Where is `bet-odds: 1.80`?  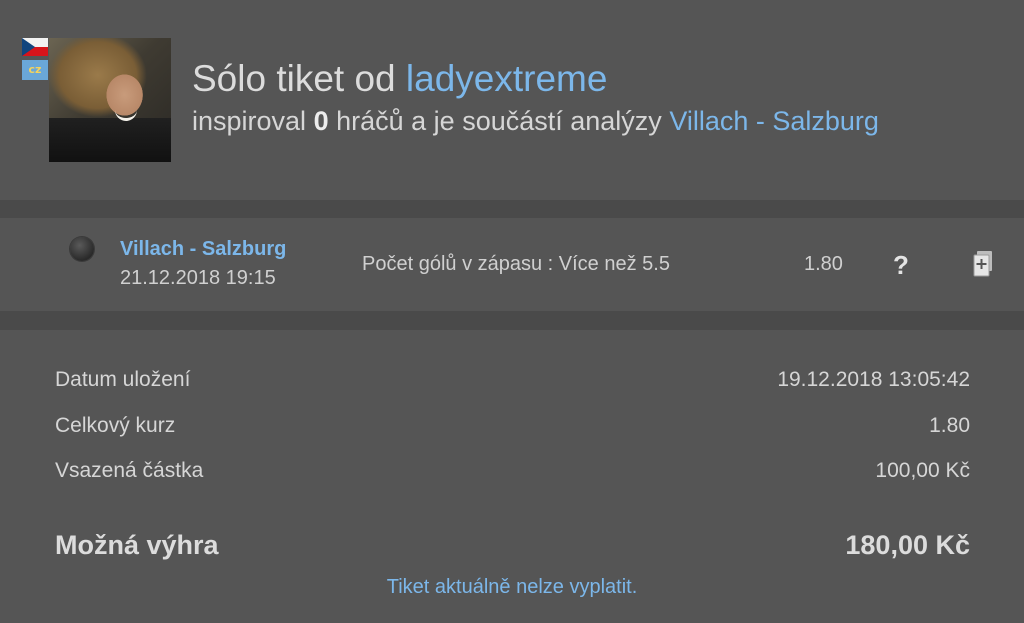 bet-odds: 1.80 is located at coordinates (823, 264).